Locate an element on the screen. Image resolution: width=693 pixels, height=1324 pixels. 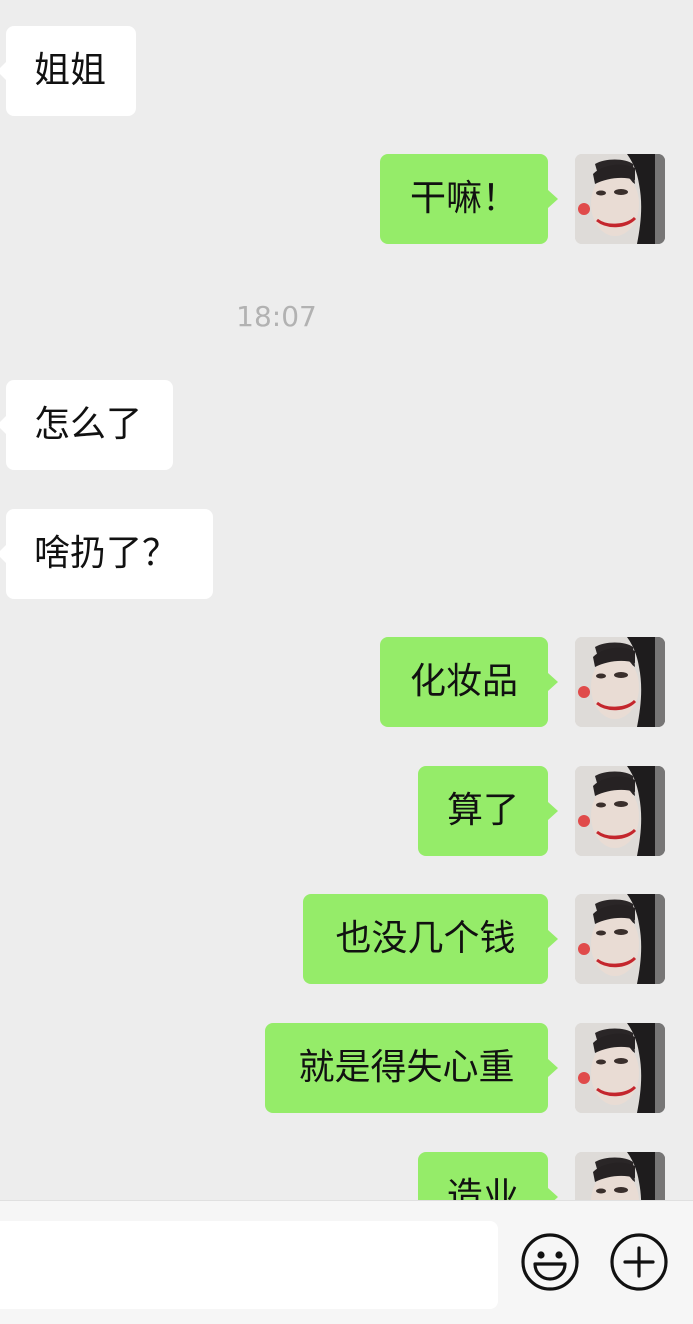
timestamp: 18:07 is located at coordinates (276, 316).